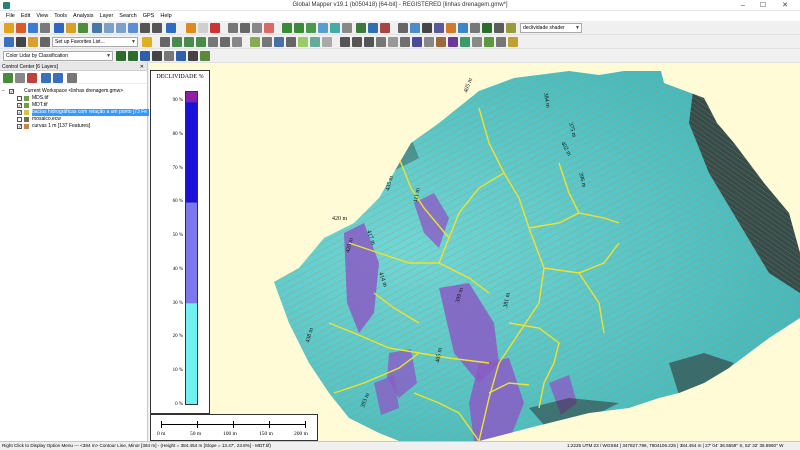 The width and height of the screenshot is (800, 450). I want to click on join-icon, so click(291, 42).